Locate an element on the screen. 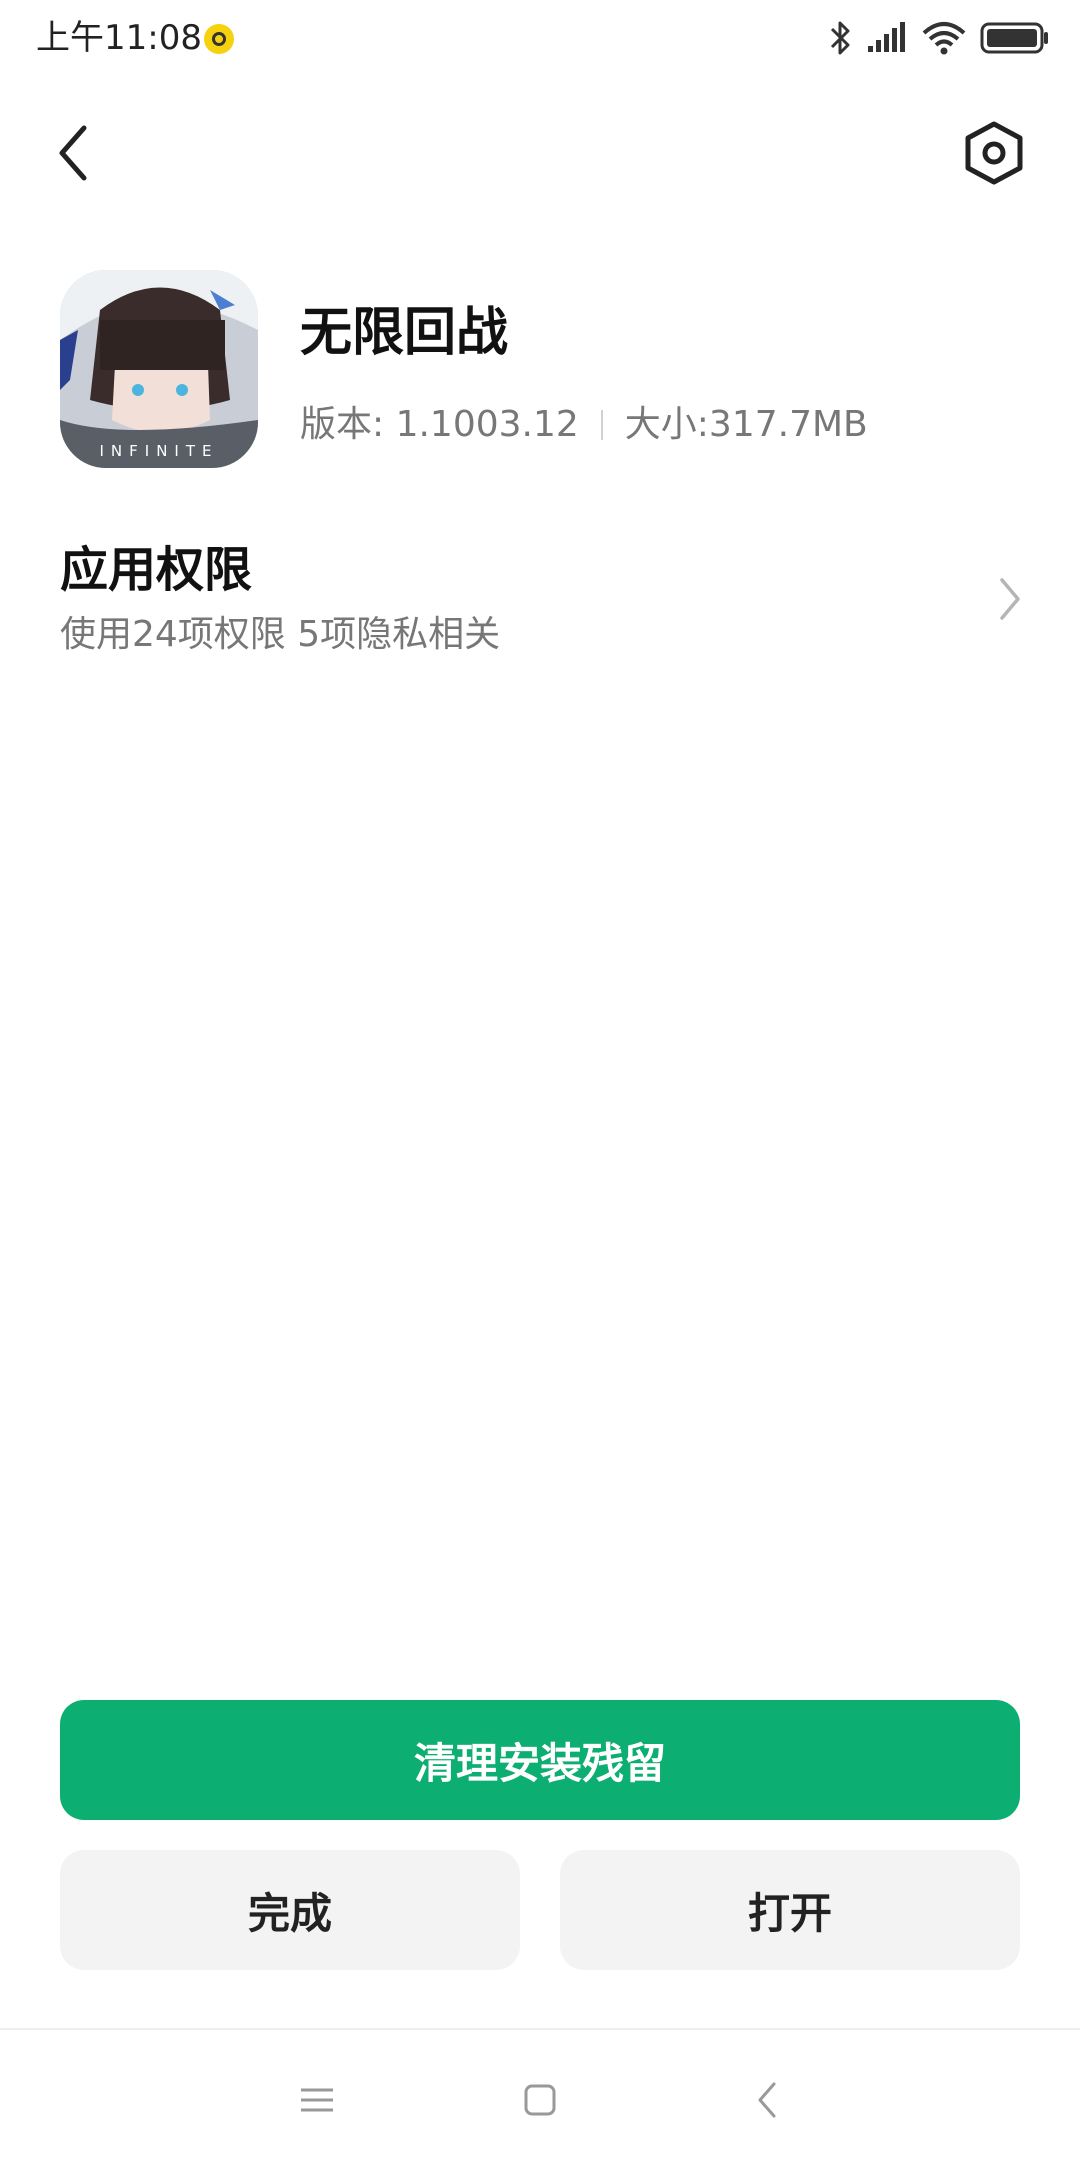 This screenshot has width=1080, height=2162. back-icon is located at coordinates (767, 2100).